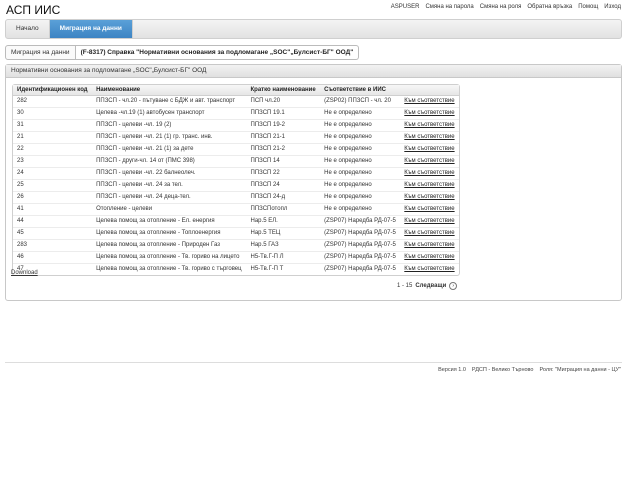 This screenshot has height=502, width=627. I want to click on cell-short-name: ППЗСП 24-д, so click(283, 197).